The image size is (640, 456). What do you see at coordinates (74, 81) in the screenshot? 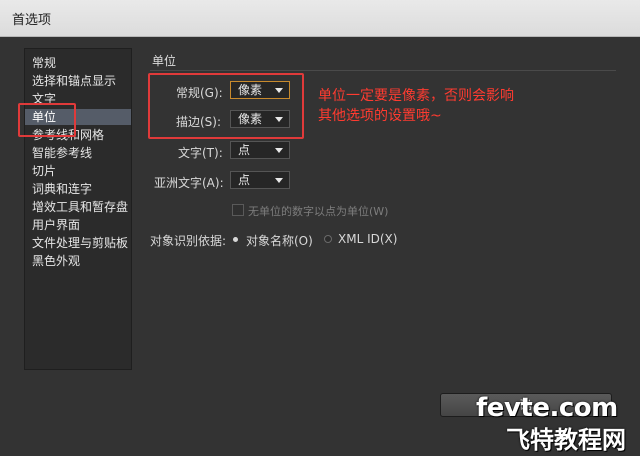
I see `sidebar-item-selection-anchor: 选择和锚点显示` at bounding box center [74, 81].